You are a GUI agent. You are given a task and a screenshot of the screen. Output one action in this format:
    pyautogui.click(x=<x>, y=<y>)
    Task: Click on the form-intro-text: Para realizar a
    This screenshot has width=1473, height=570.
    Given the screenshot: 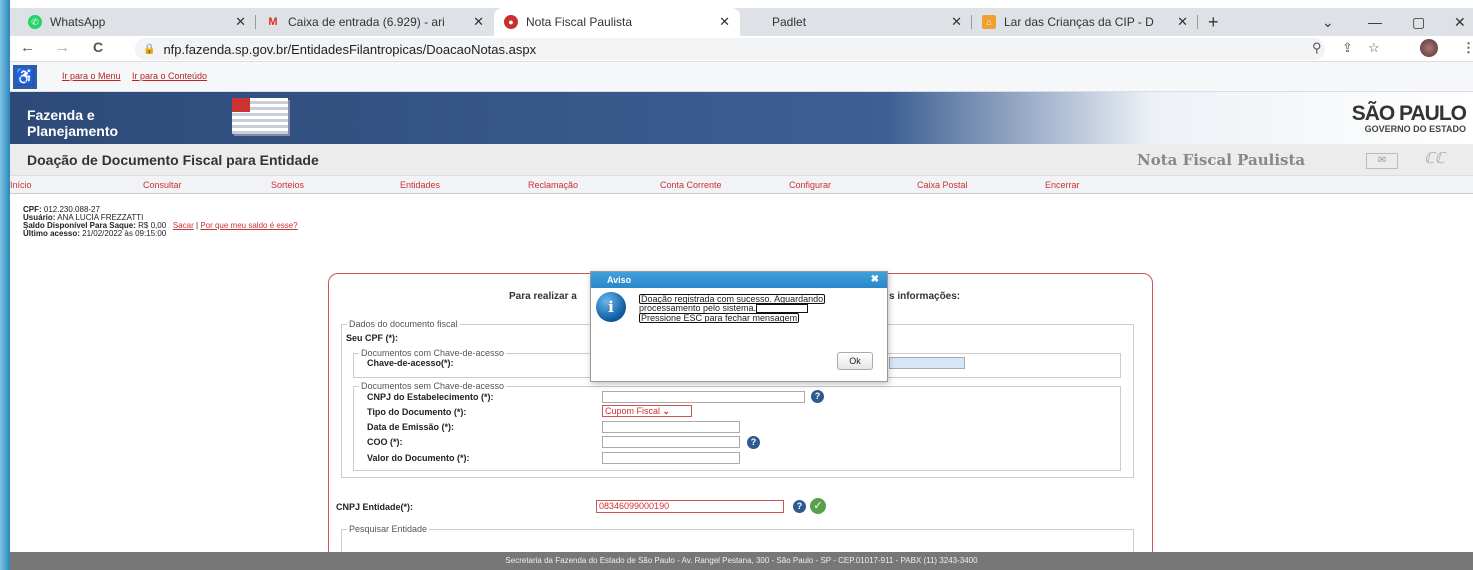 What is the action you would take?
    pyautogui.click(x=543, y=296)
    